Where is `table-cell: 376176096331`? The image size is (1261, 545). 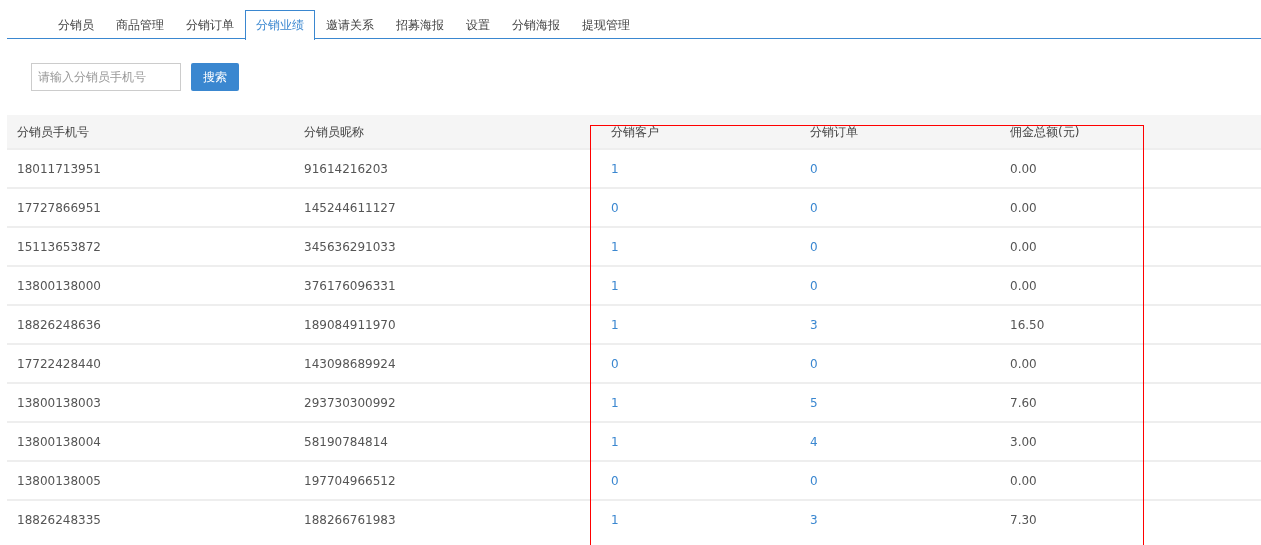 table-cell: 376176096331 is located at coordinates (350, 285).